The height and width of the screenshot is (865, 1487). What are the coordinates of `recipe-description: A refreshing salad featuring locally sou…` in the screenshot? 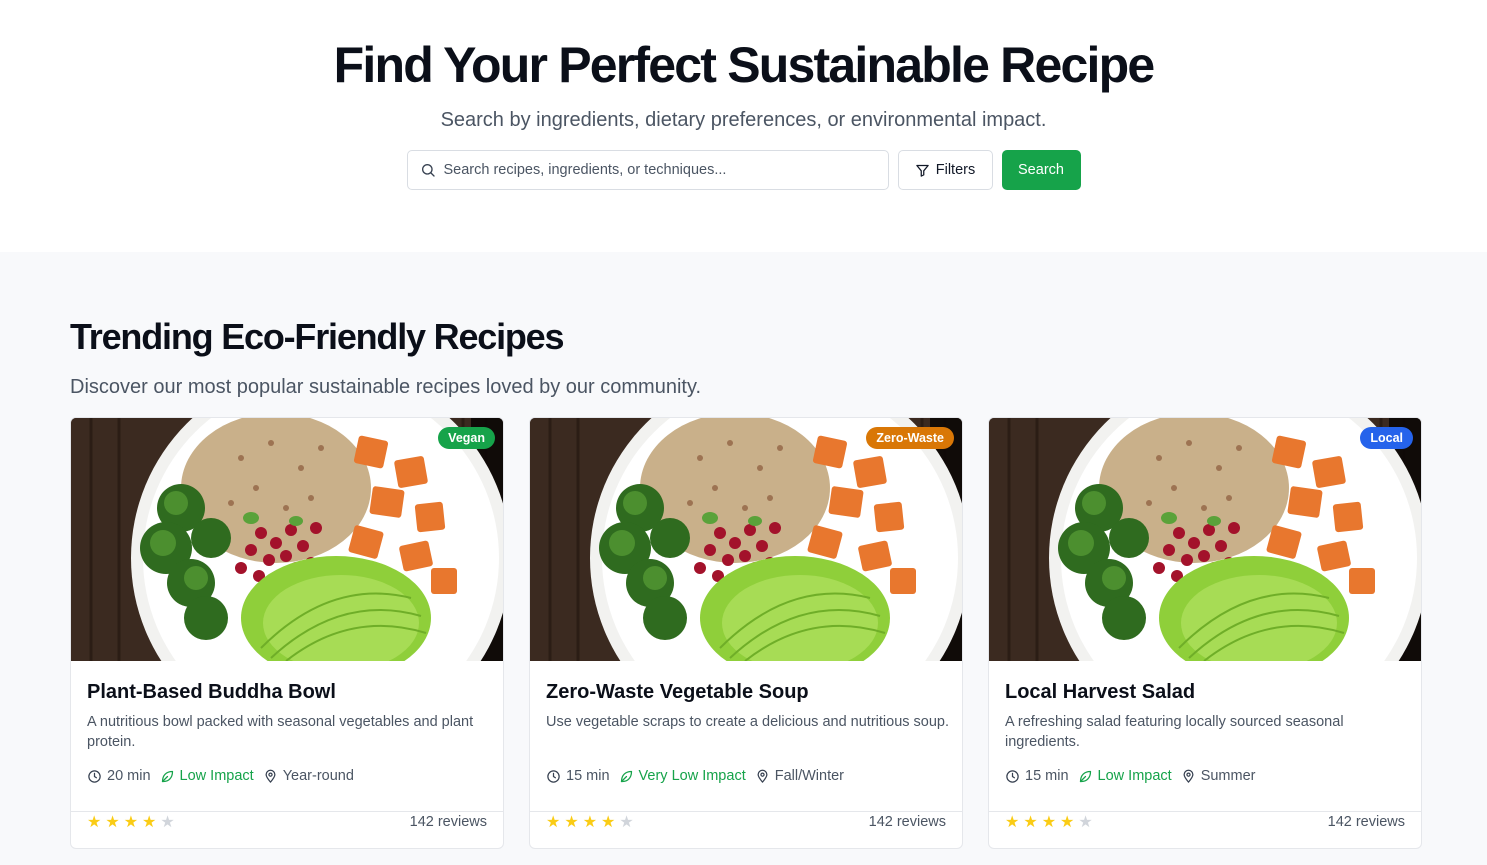 It's located at (1174, 732).